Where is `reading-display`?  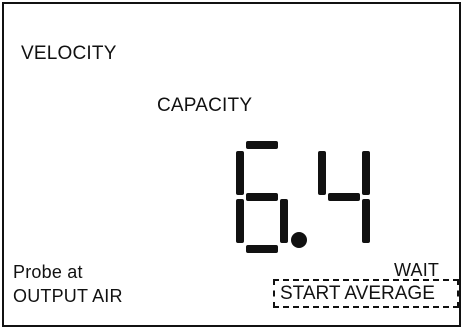 reading-display is located at coordinates (303, 197).